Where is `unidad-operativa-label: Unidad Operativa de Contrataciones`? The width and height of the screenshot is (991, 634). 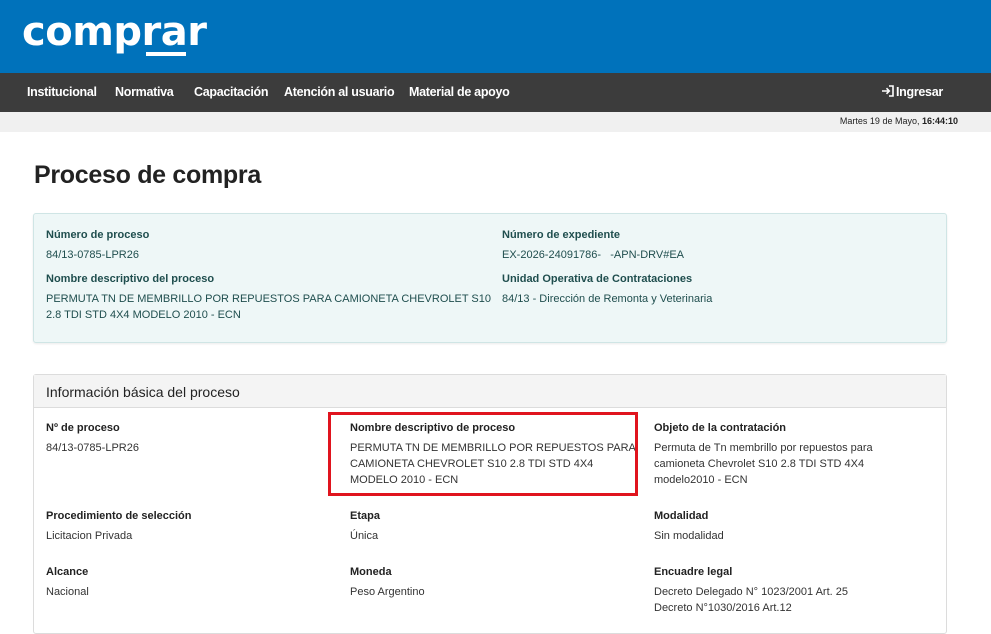
unidad-operativa-label: Unidad Operativa de Contrataciones is located at coordinates (597, 279).